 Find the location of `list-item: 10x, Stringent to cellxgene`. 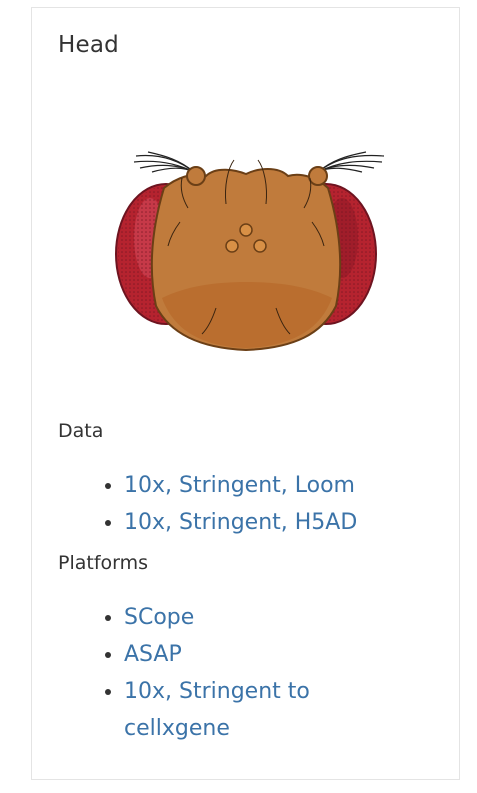

list-item: 10x, Stringent to cellxgene is located at coordinates (254, 710).